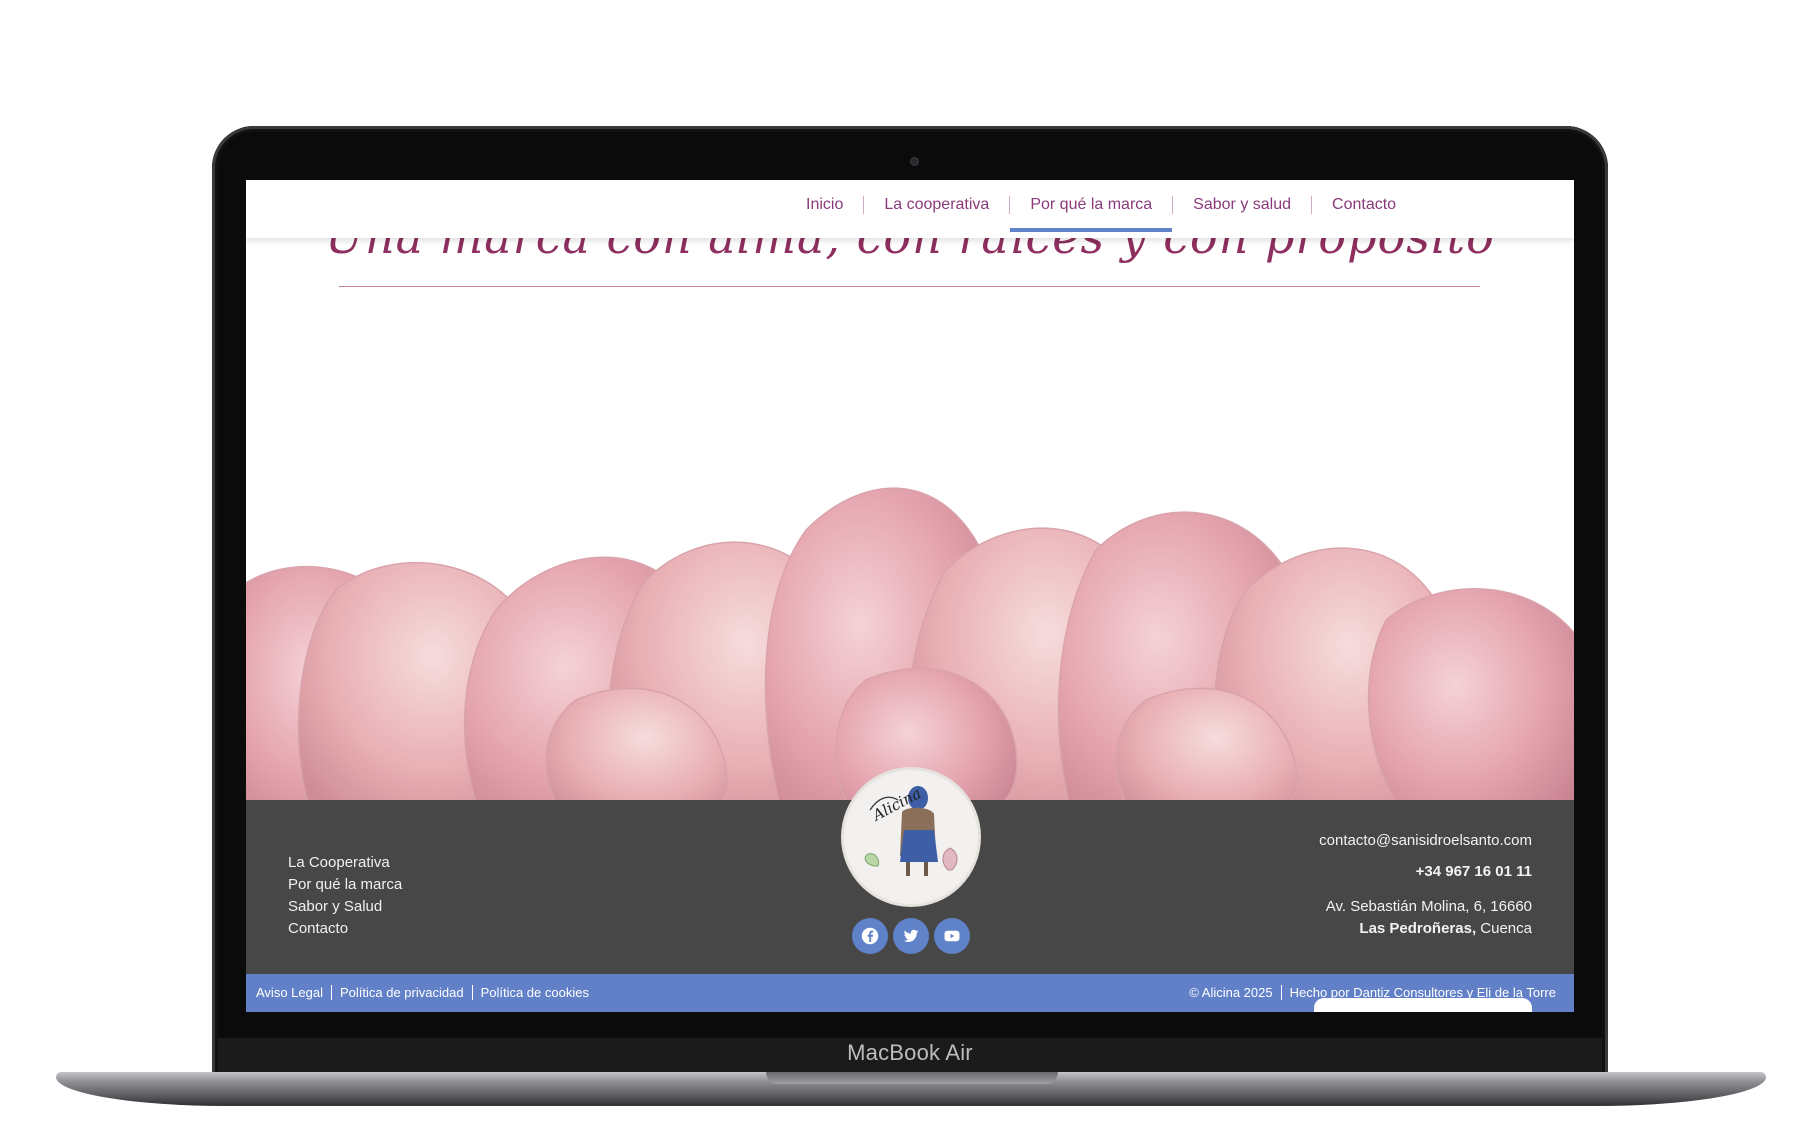  I want to click on contact-address-line1: Av. Sebastián Molina, 6, 16660, so click(1428, 906).